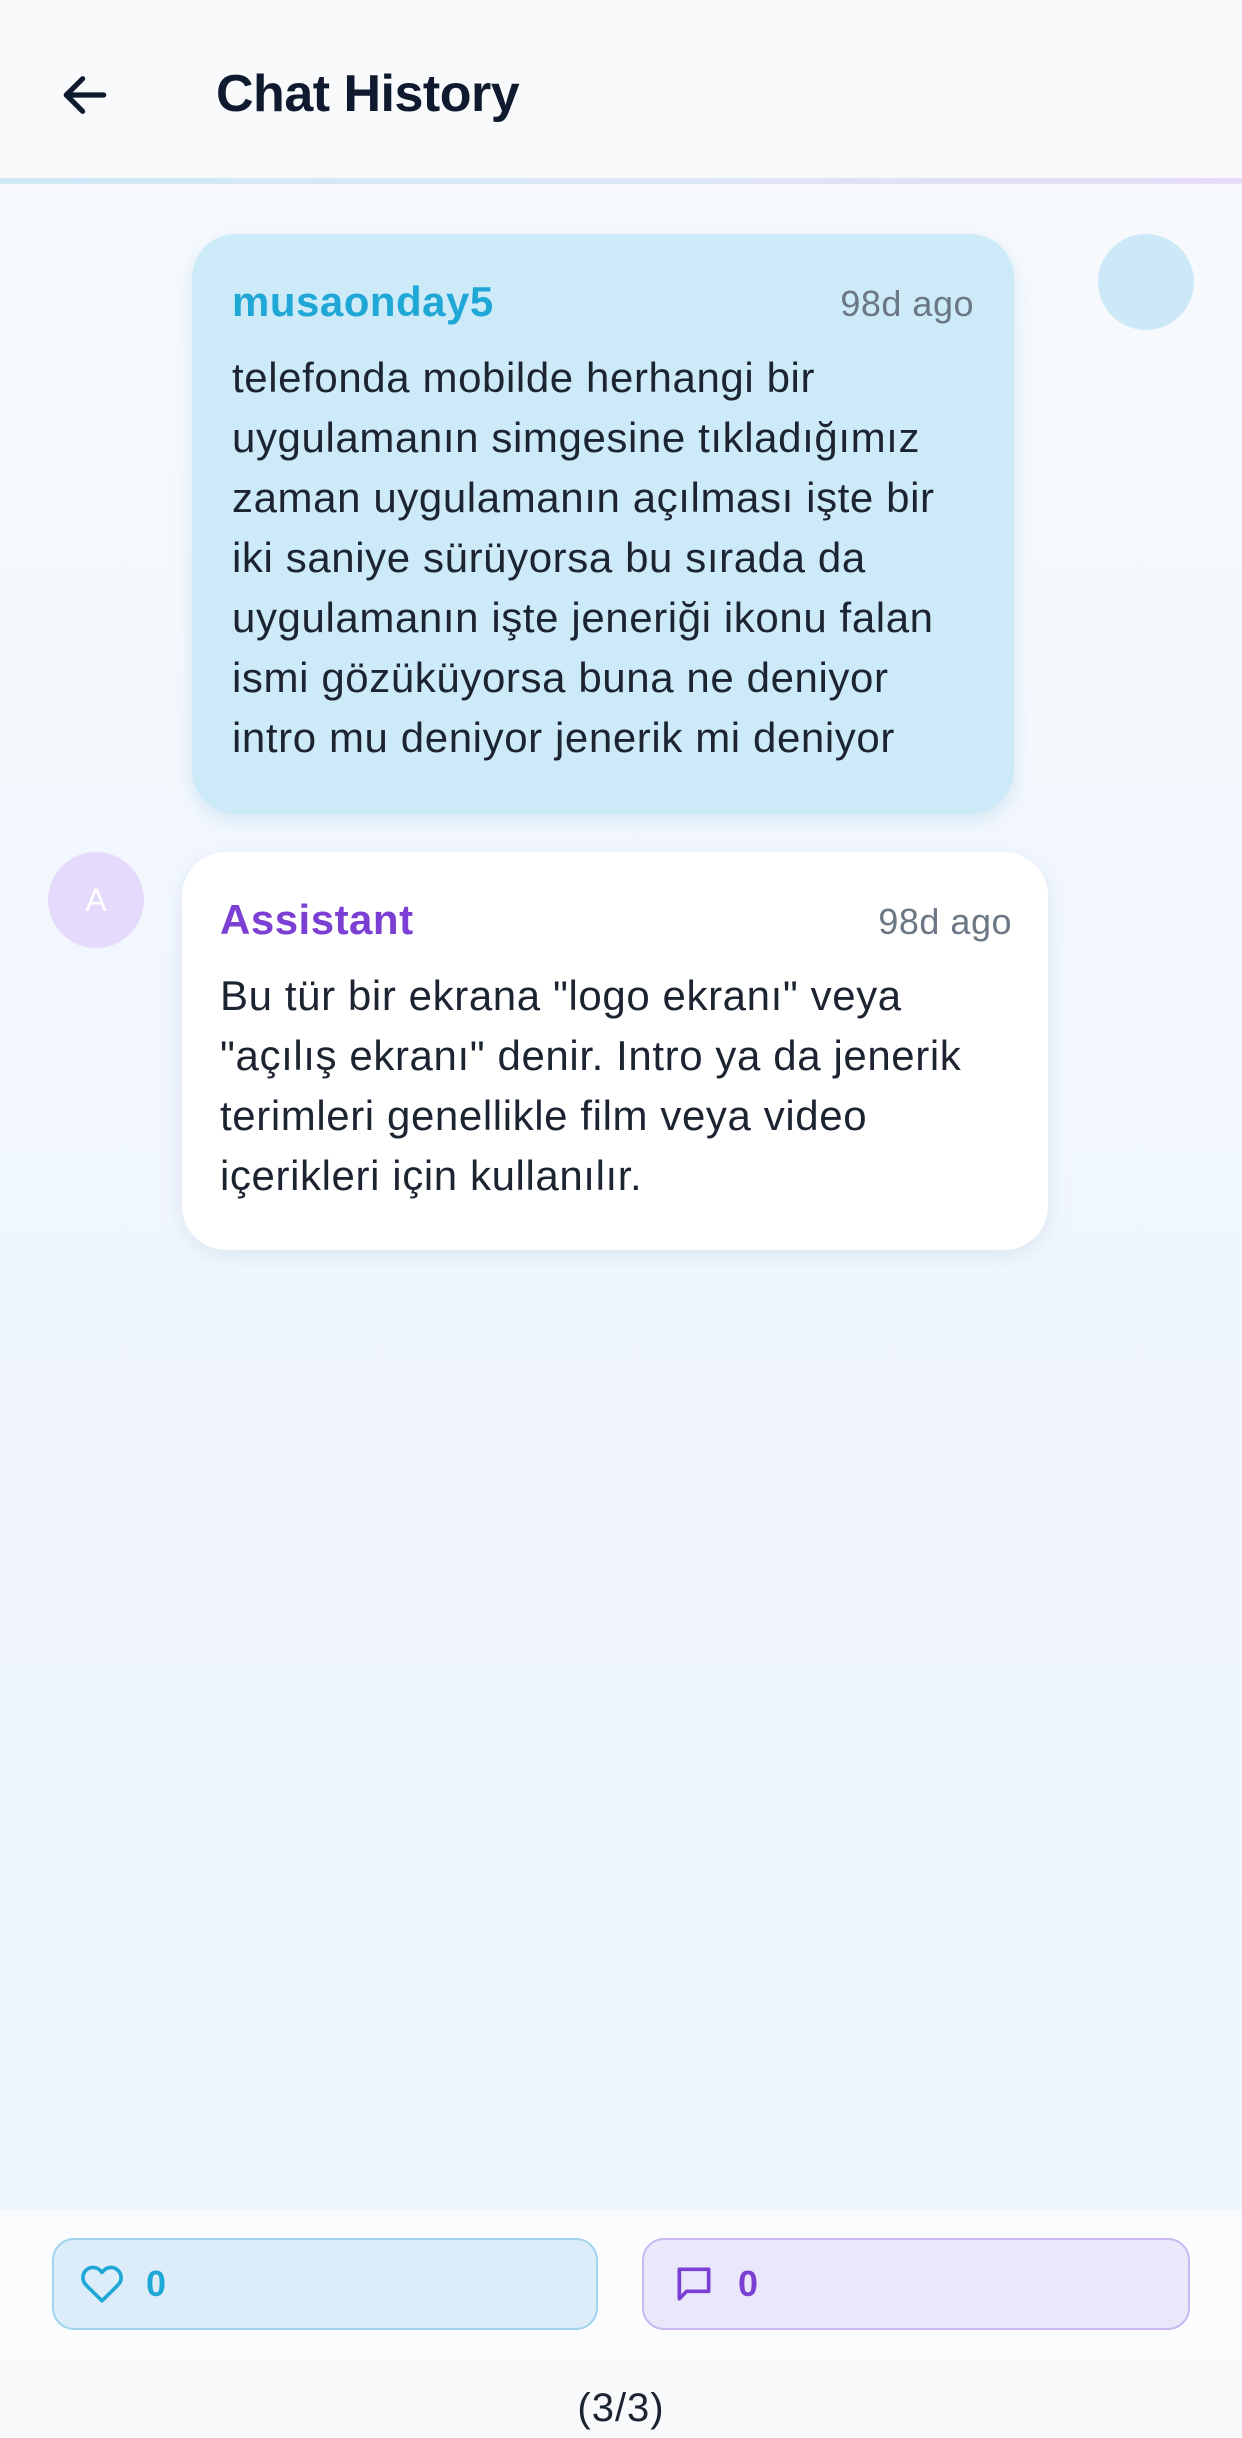 The width and height of the screenshot is (1242, 2438). What do you see at coordinates (368, 94) in the screenshot?
I see `page-title: Chat History` at bounding box center [368, 94].